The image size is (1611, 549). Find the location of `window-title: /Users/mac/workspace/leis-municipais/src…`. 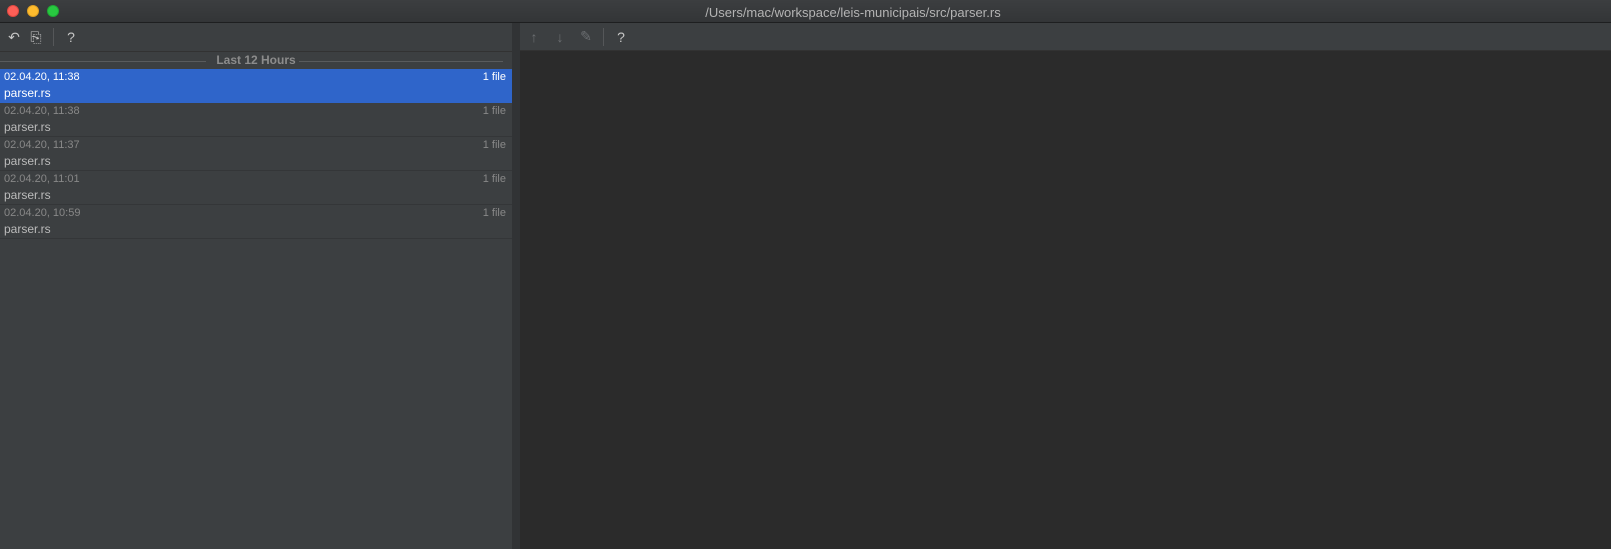

window-title: /Users/mac/workspace/leis-municipais/src… is located at coordinates (853, 12).